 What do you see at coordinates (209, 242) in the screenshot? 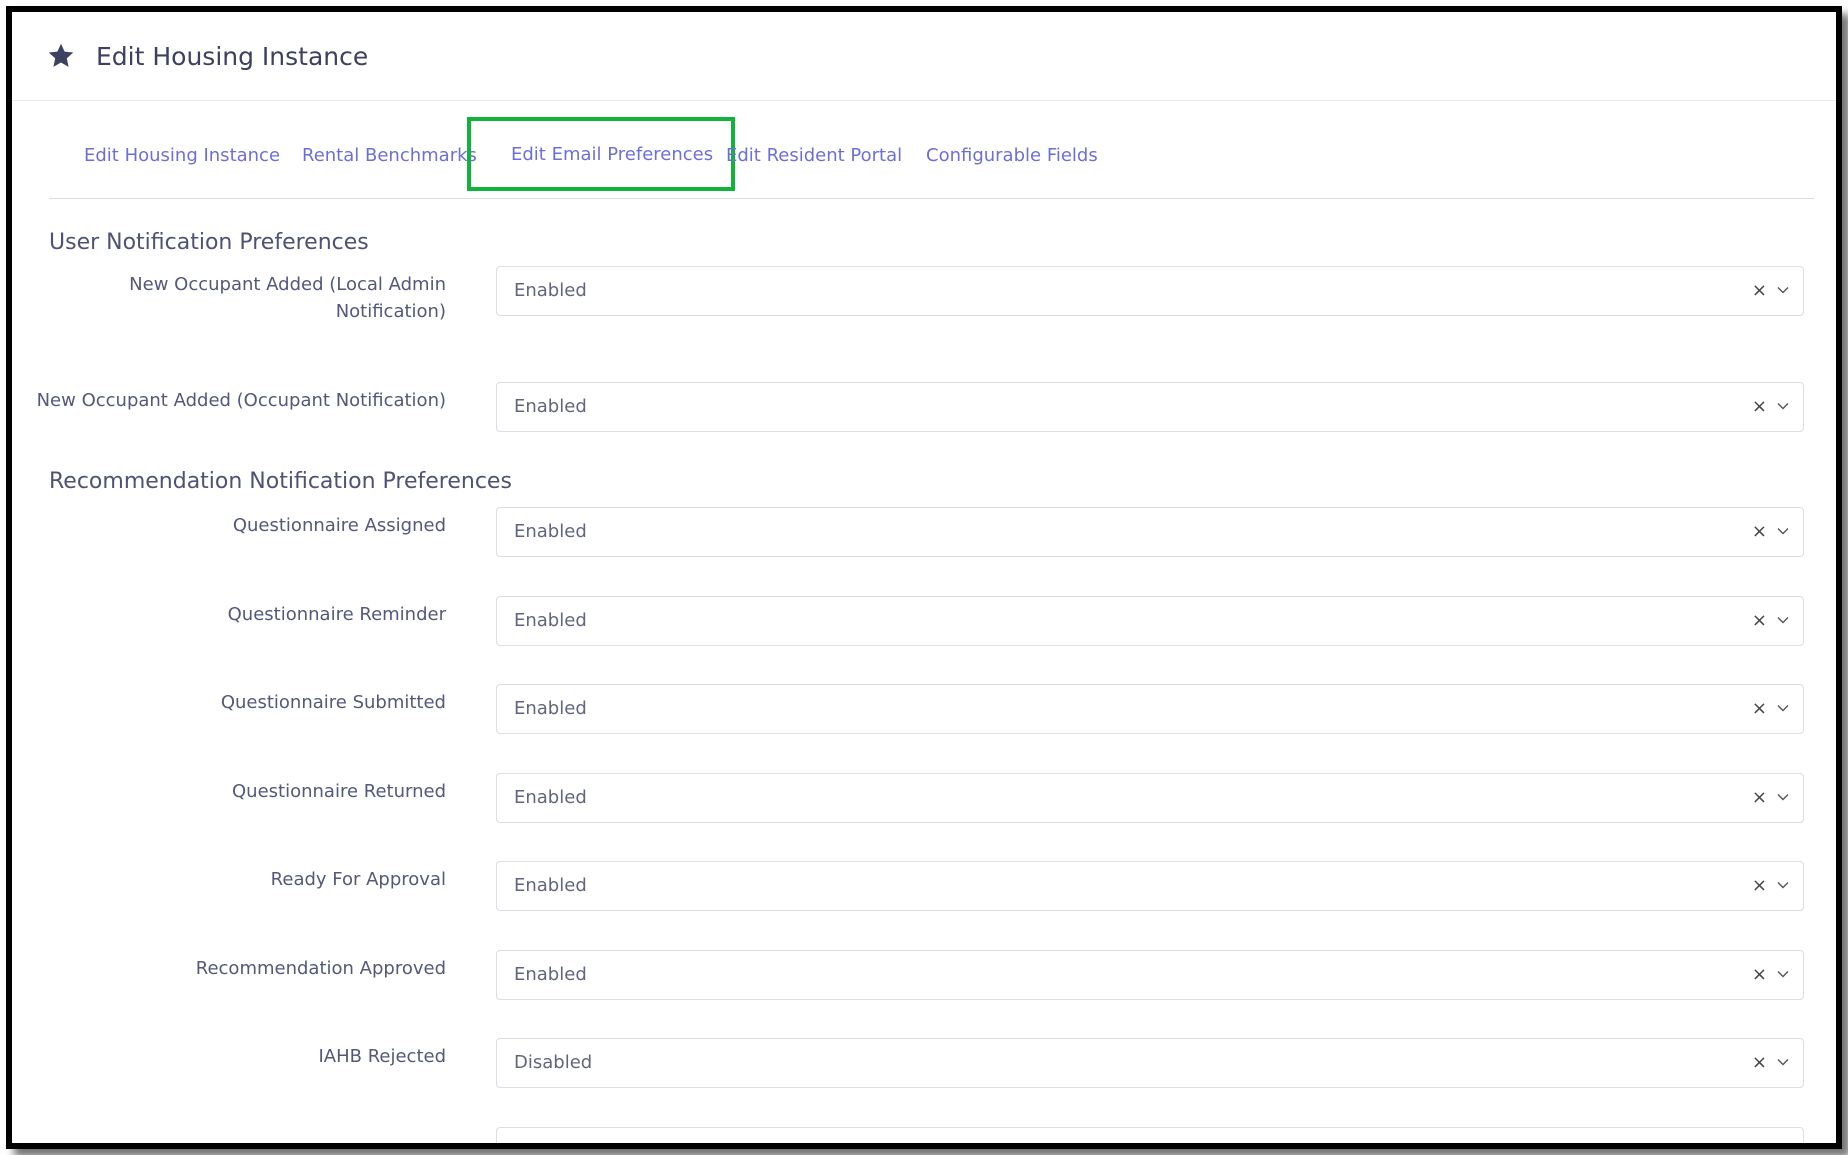
I see `section-title-user-notifications: User Notification Preferences` at bounding box center [209, 242].